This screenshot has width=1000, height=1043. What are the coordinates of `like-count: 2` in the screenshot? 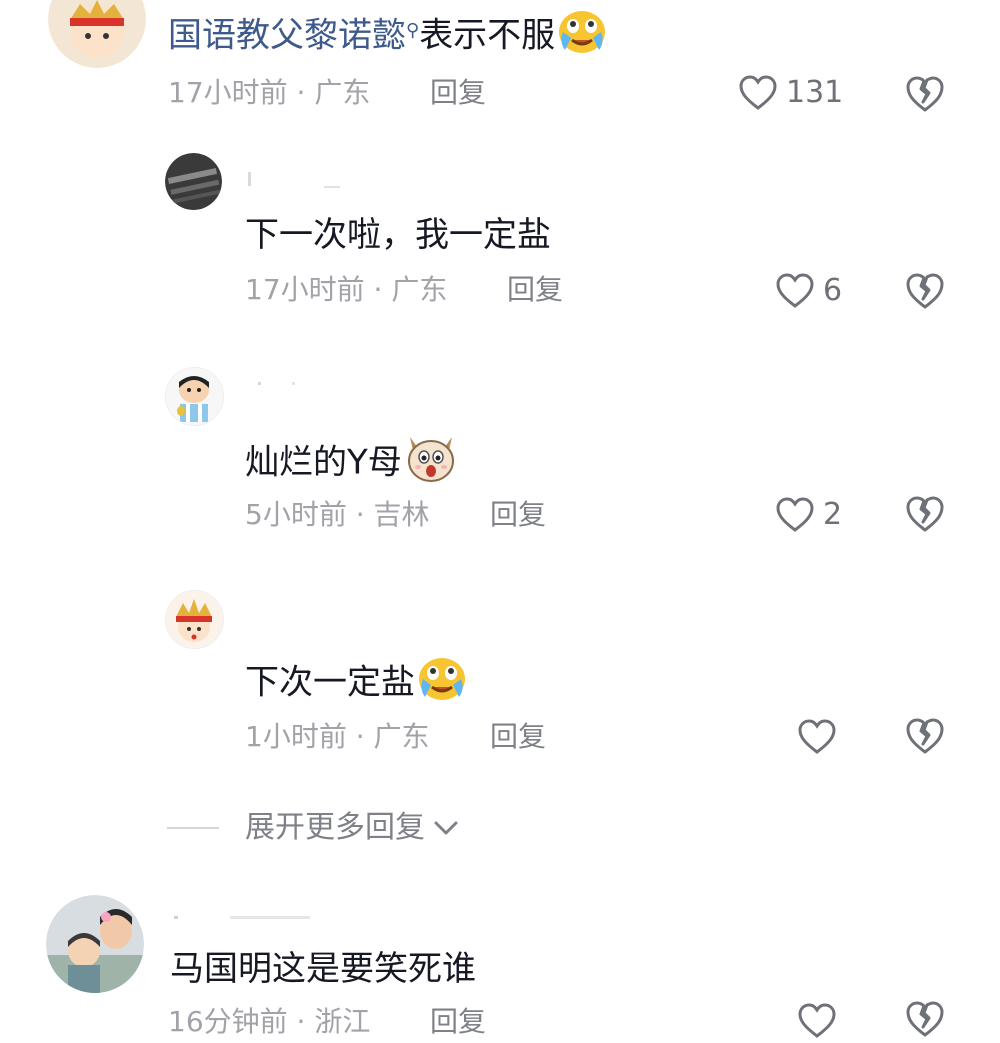 It's located at (833, 514).